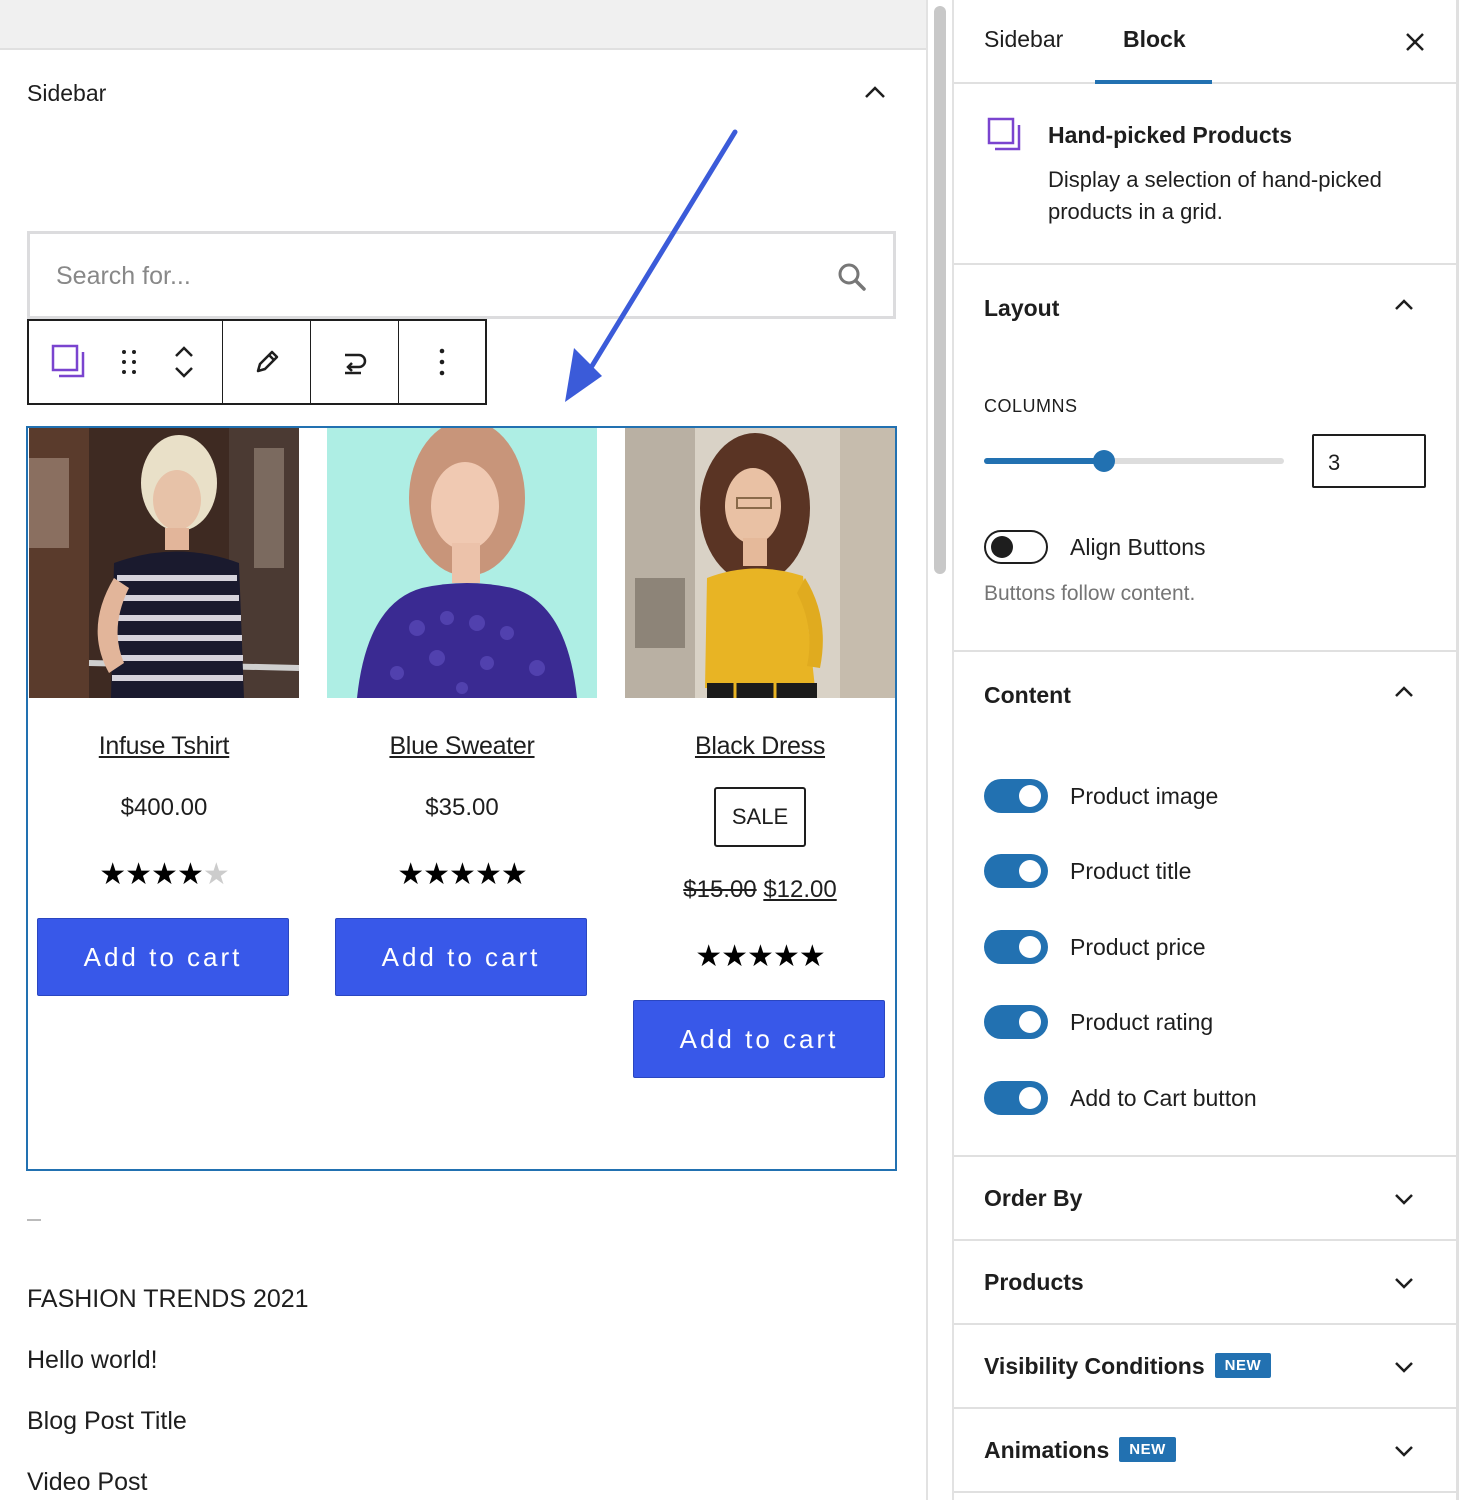  I want to click on product-title-toggle, so click(1016, 871).